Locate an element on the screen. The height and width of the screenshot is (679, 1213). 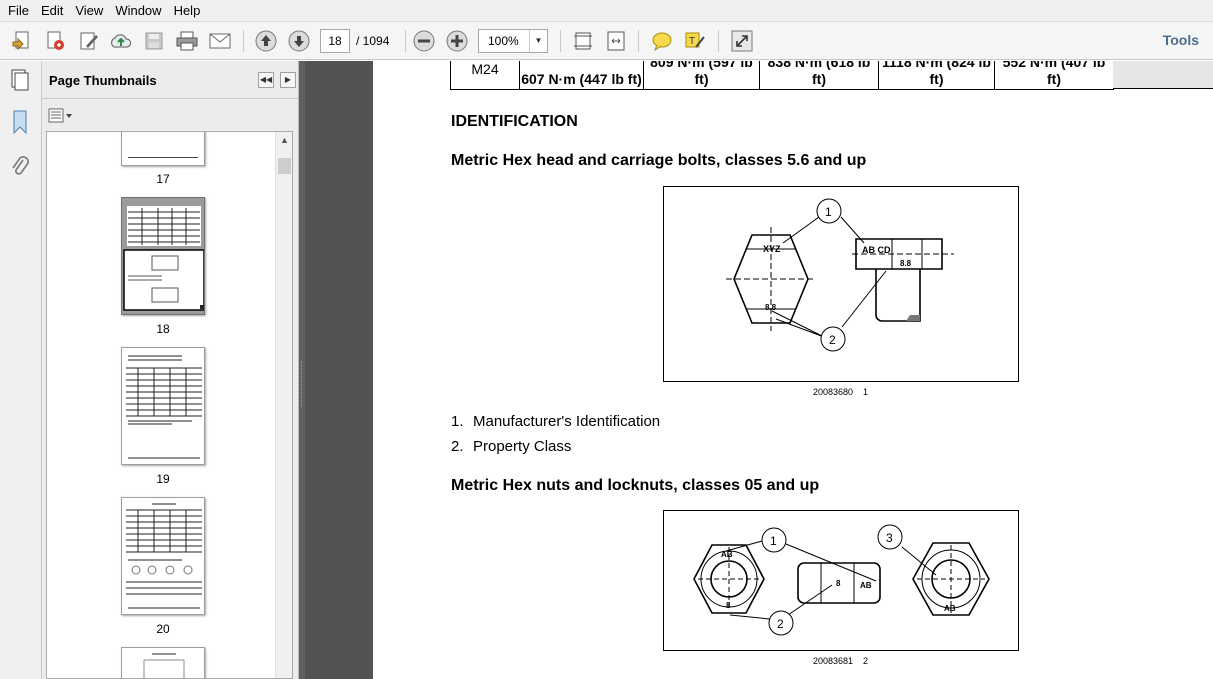
highlight-icon: T is located at coordinates (695, 41).